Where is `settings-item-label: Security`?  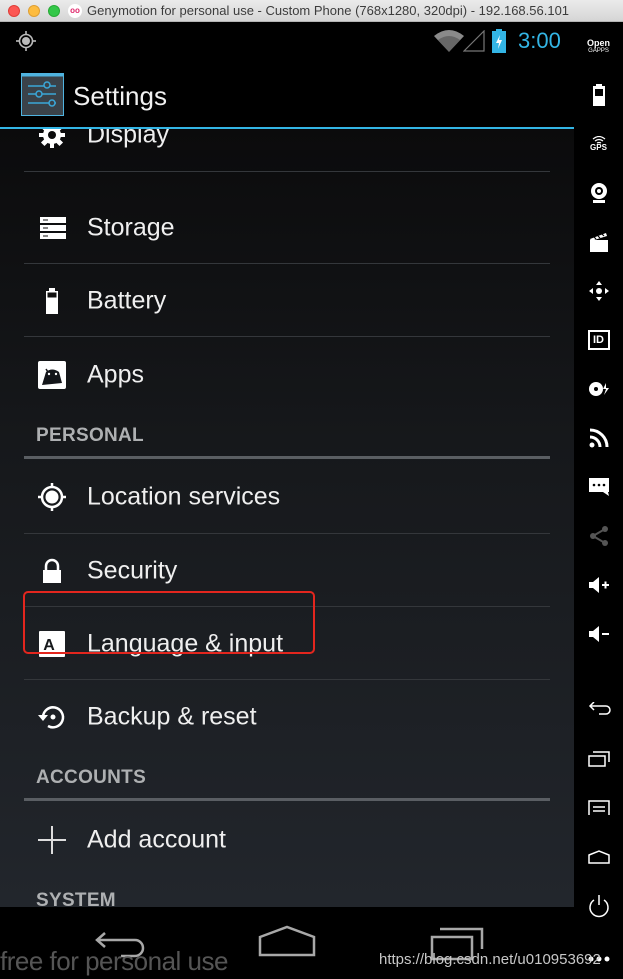
settings-item-label: Security is located at coordinates (132, 570).